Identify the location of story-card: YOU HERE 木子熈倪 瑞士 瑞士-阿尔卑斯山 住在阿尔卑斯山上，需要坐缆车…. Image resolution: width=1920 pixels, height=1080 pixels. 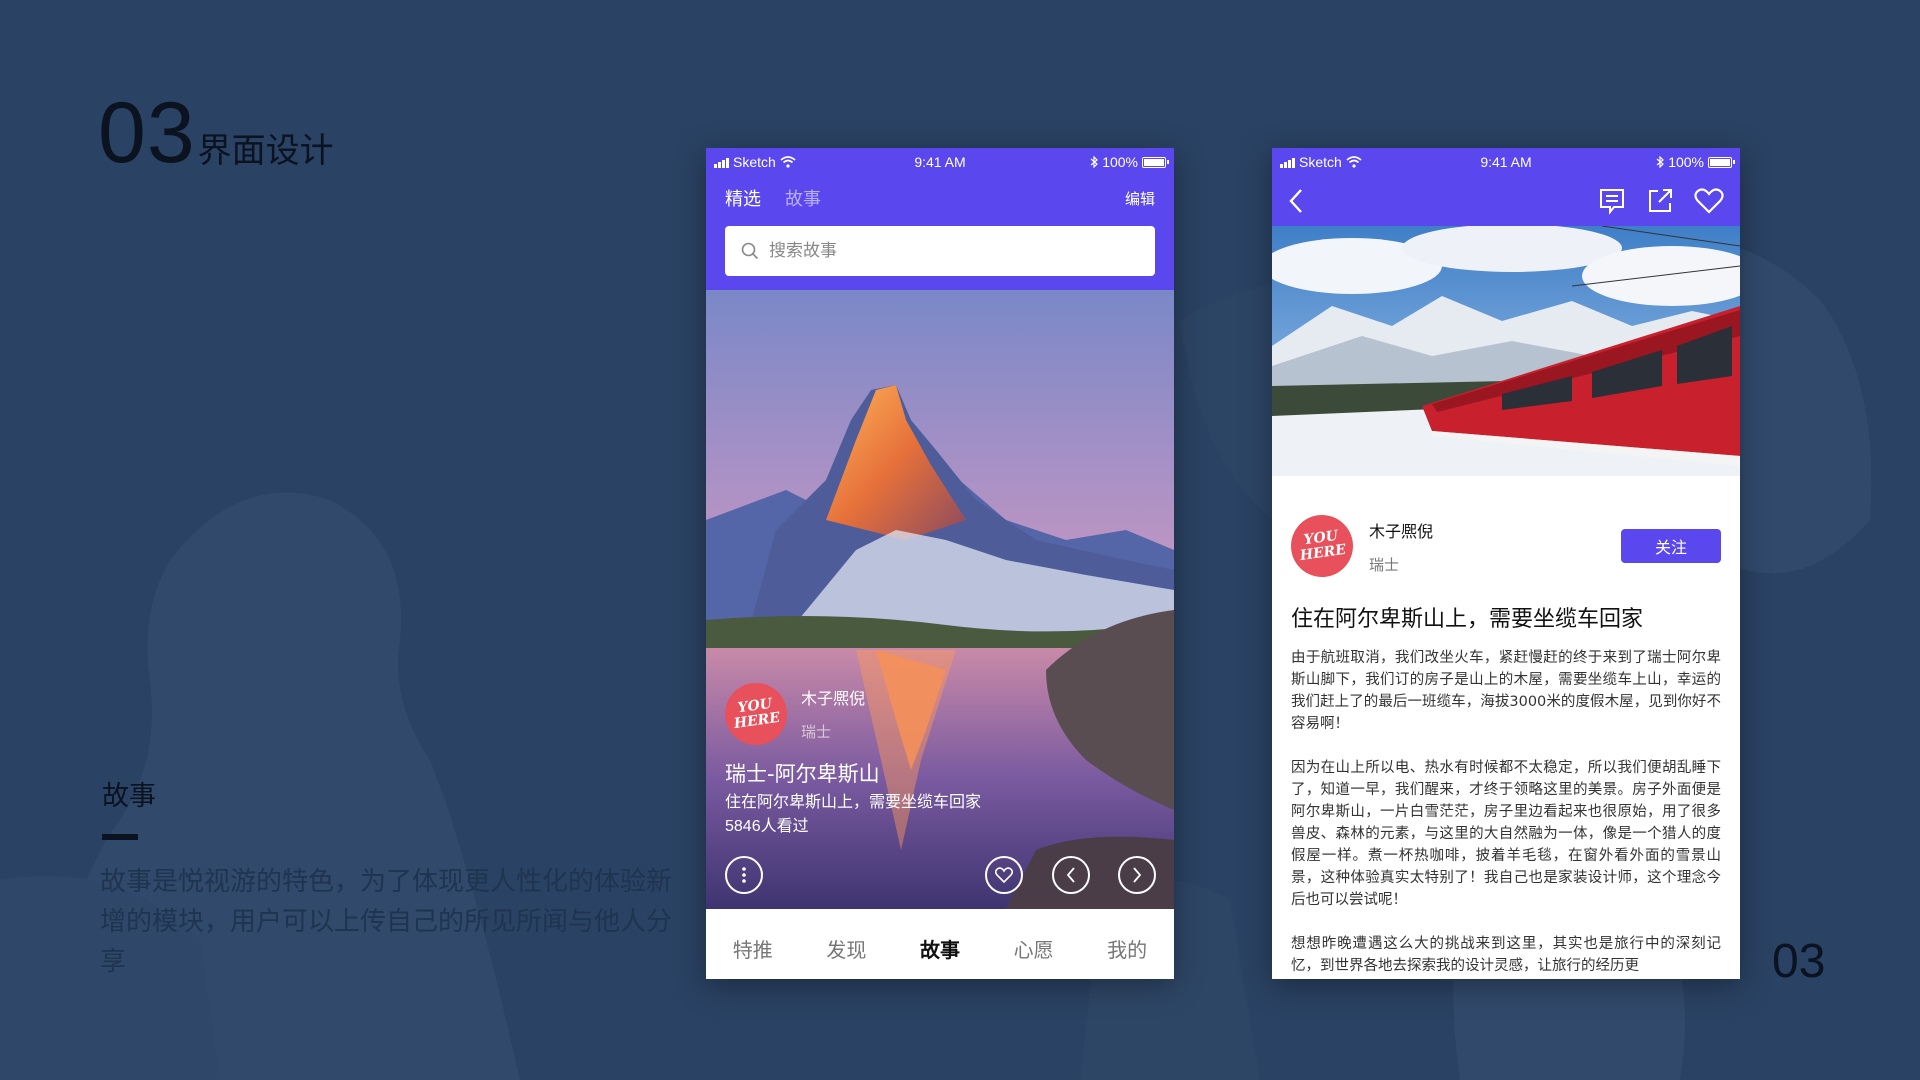
(940, 599).